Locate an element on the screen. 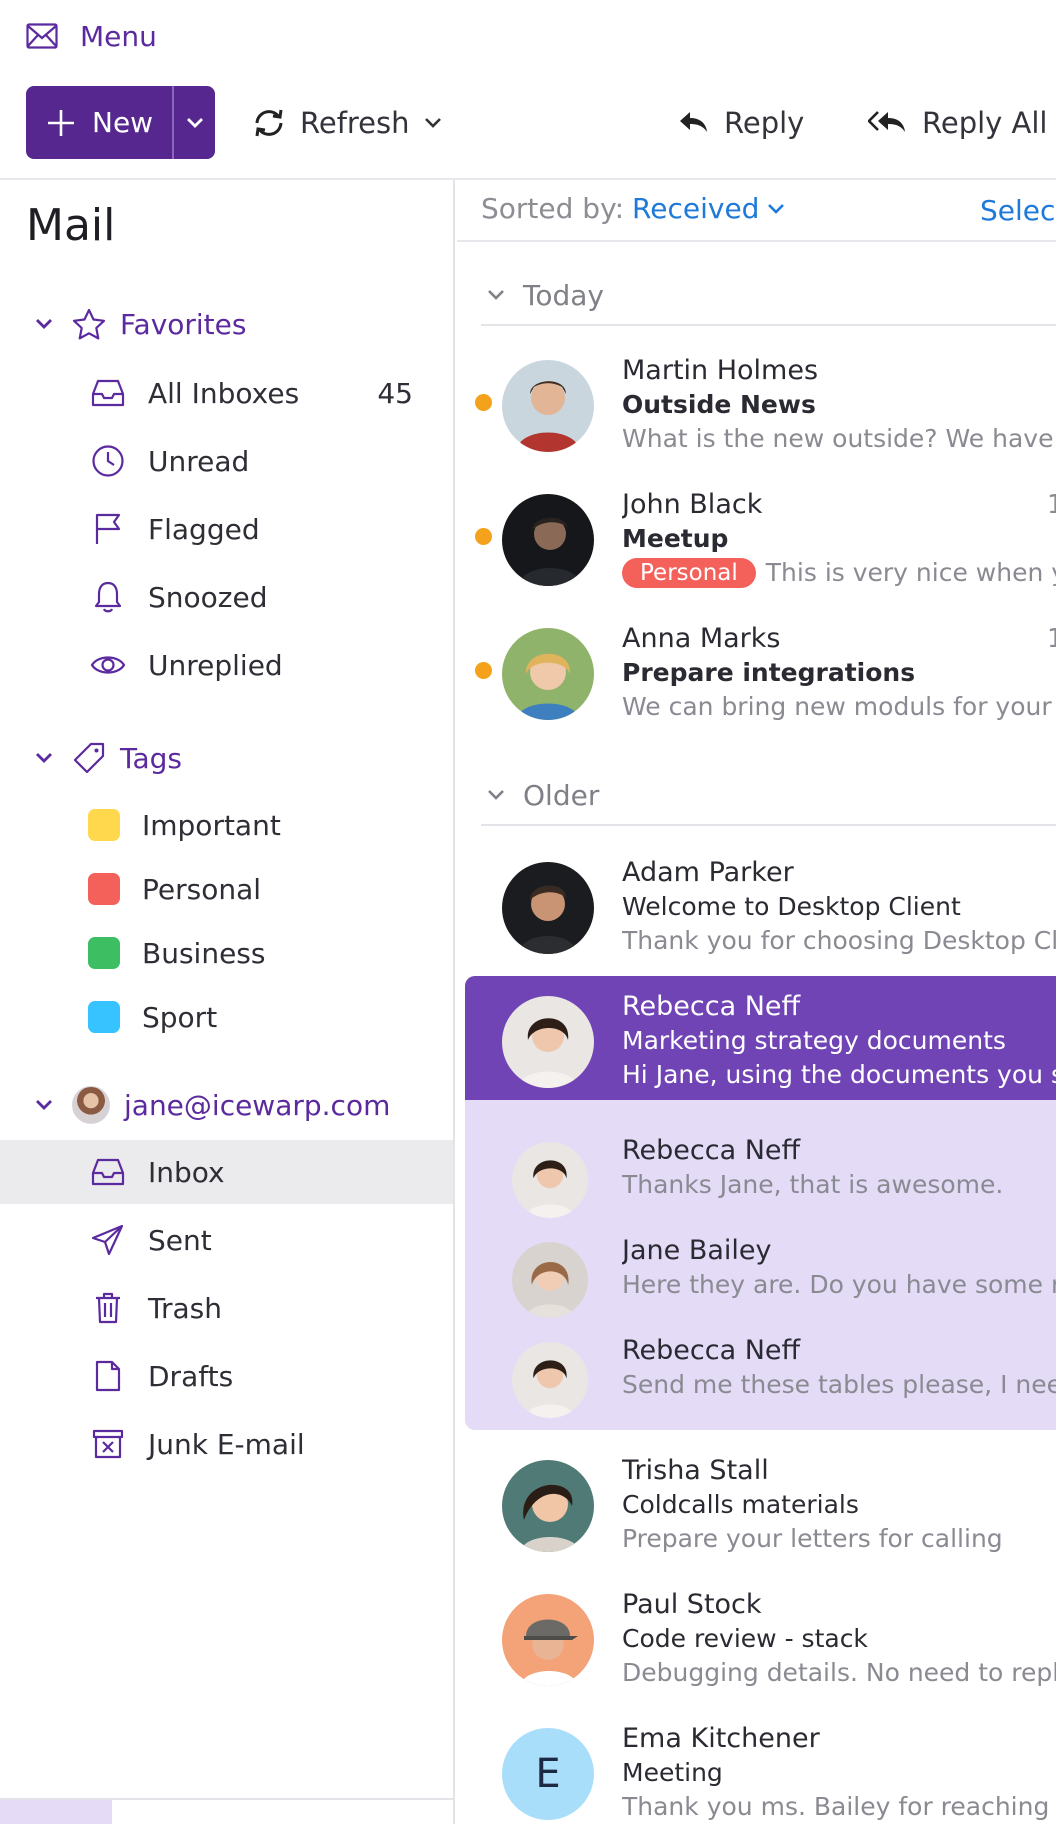  sidebar-item-trash: Trash is located at coordinates (226, 1308).